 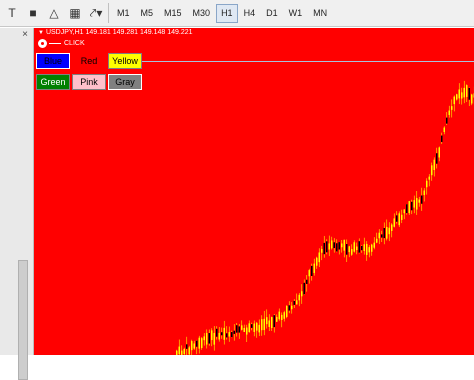 I want to click on panel-scrollbar, so click(x=23, y=320).